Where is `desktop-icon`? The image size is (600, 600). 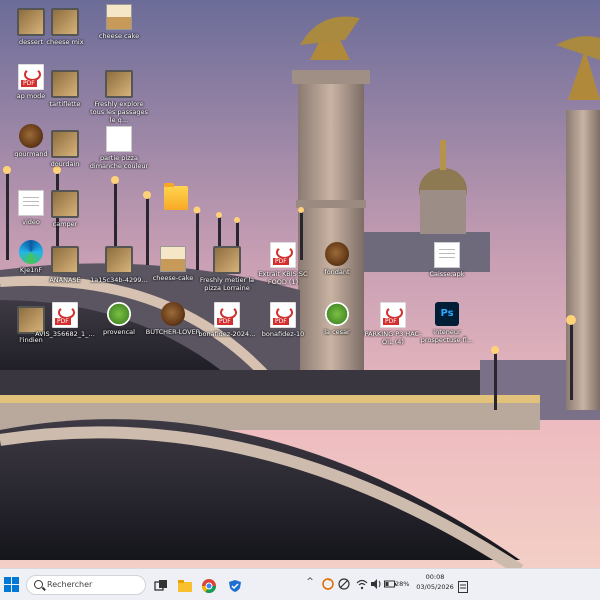 desktop-icon is located at coordinates (176, 197).